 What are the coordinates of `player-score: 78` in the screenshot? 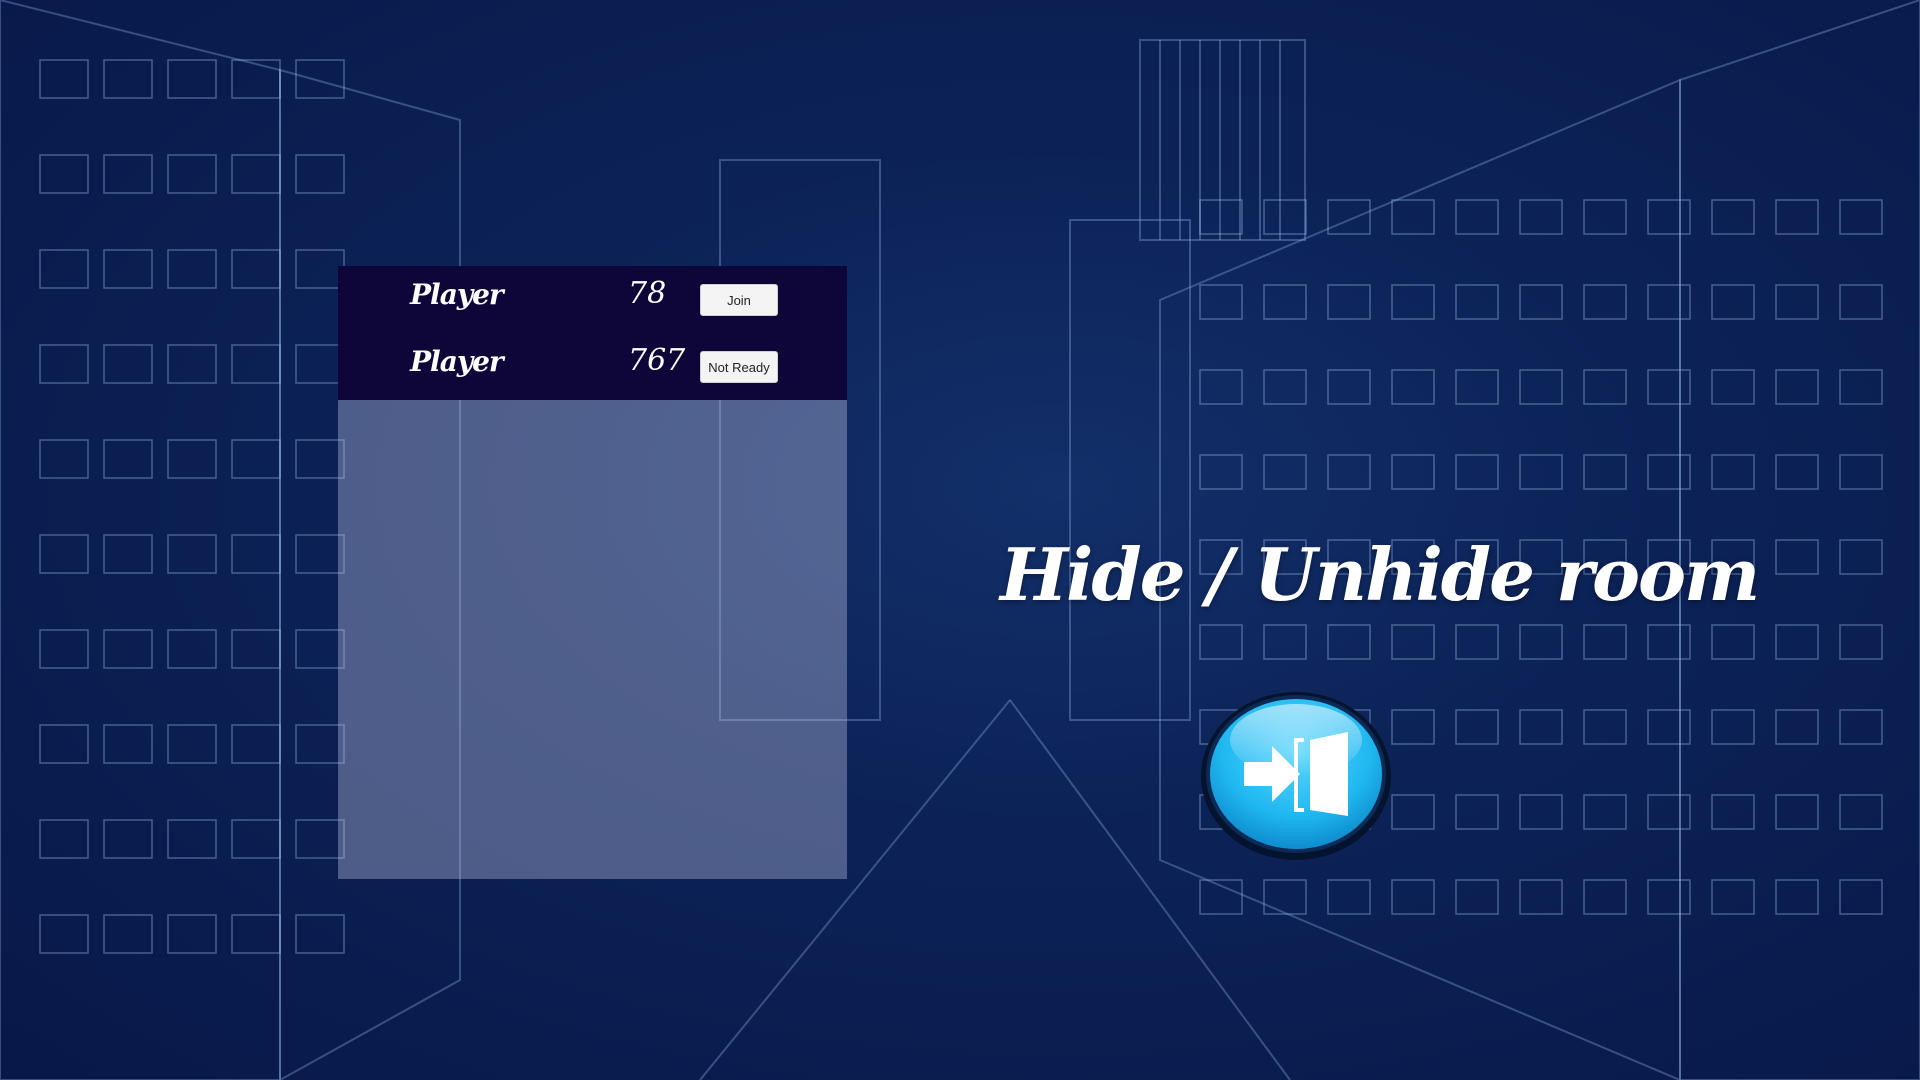 It's located at (647, 293).